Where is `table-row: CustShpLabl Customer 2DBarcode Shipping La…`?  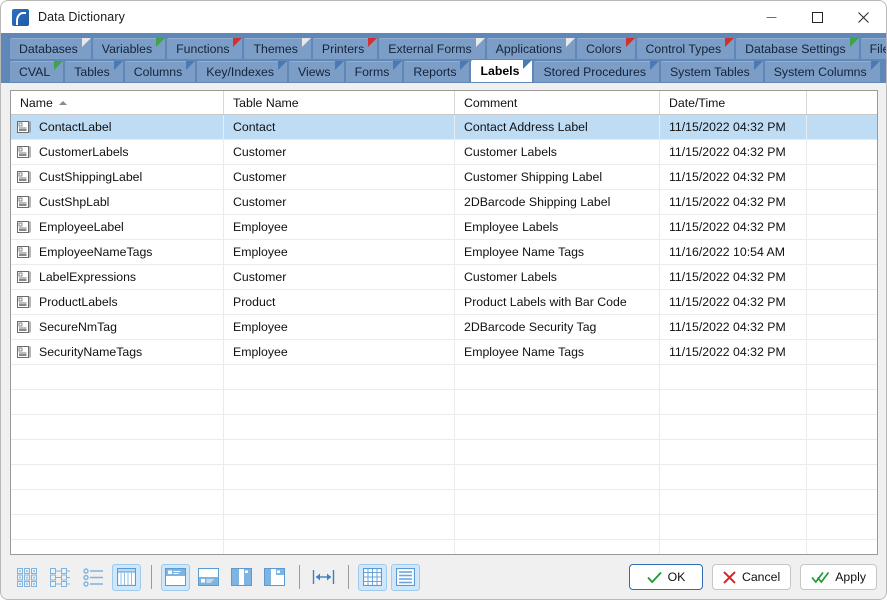
table-row: CustShpLabl Customer 2DBarcode Shipping La… is located at coordinates (444, 202).